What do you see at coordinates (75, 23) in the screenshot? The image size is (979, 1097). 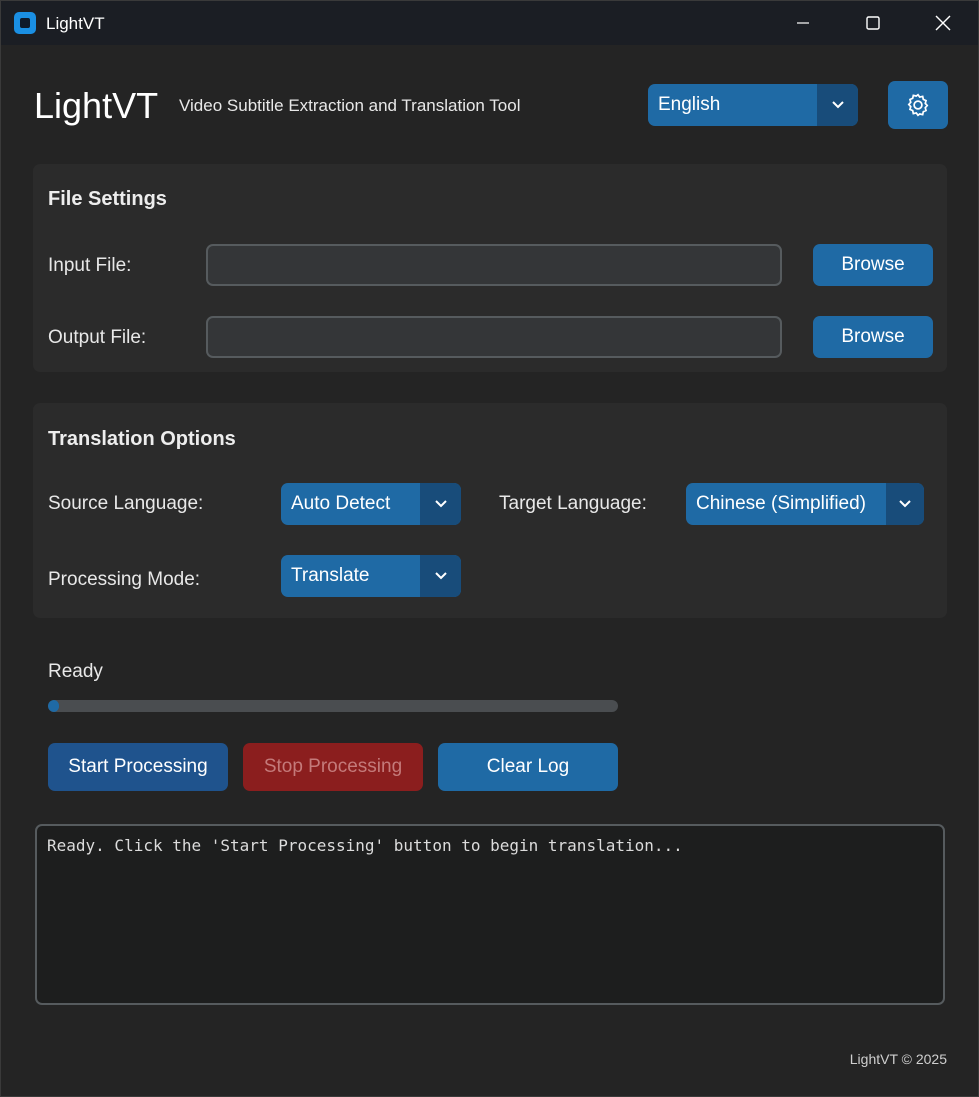 I see `window-title: LightVT` at bounding box center [75, 23].